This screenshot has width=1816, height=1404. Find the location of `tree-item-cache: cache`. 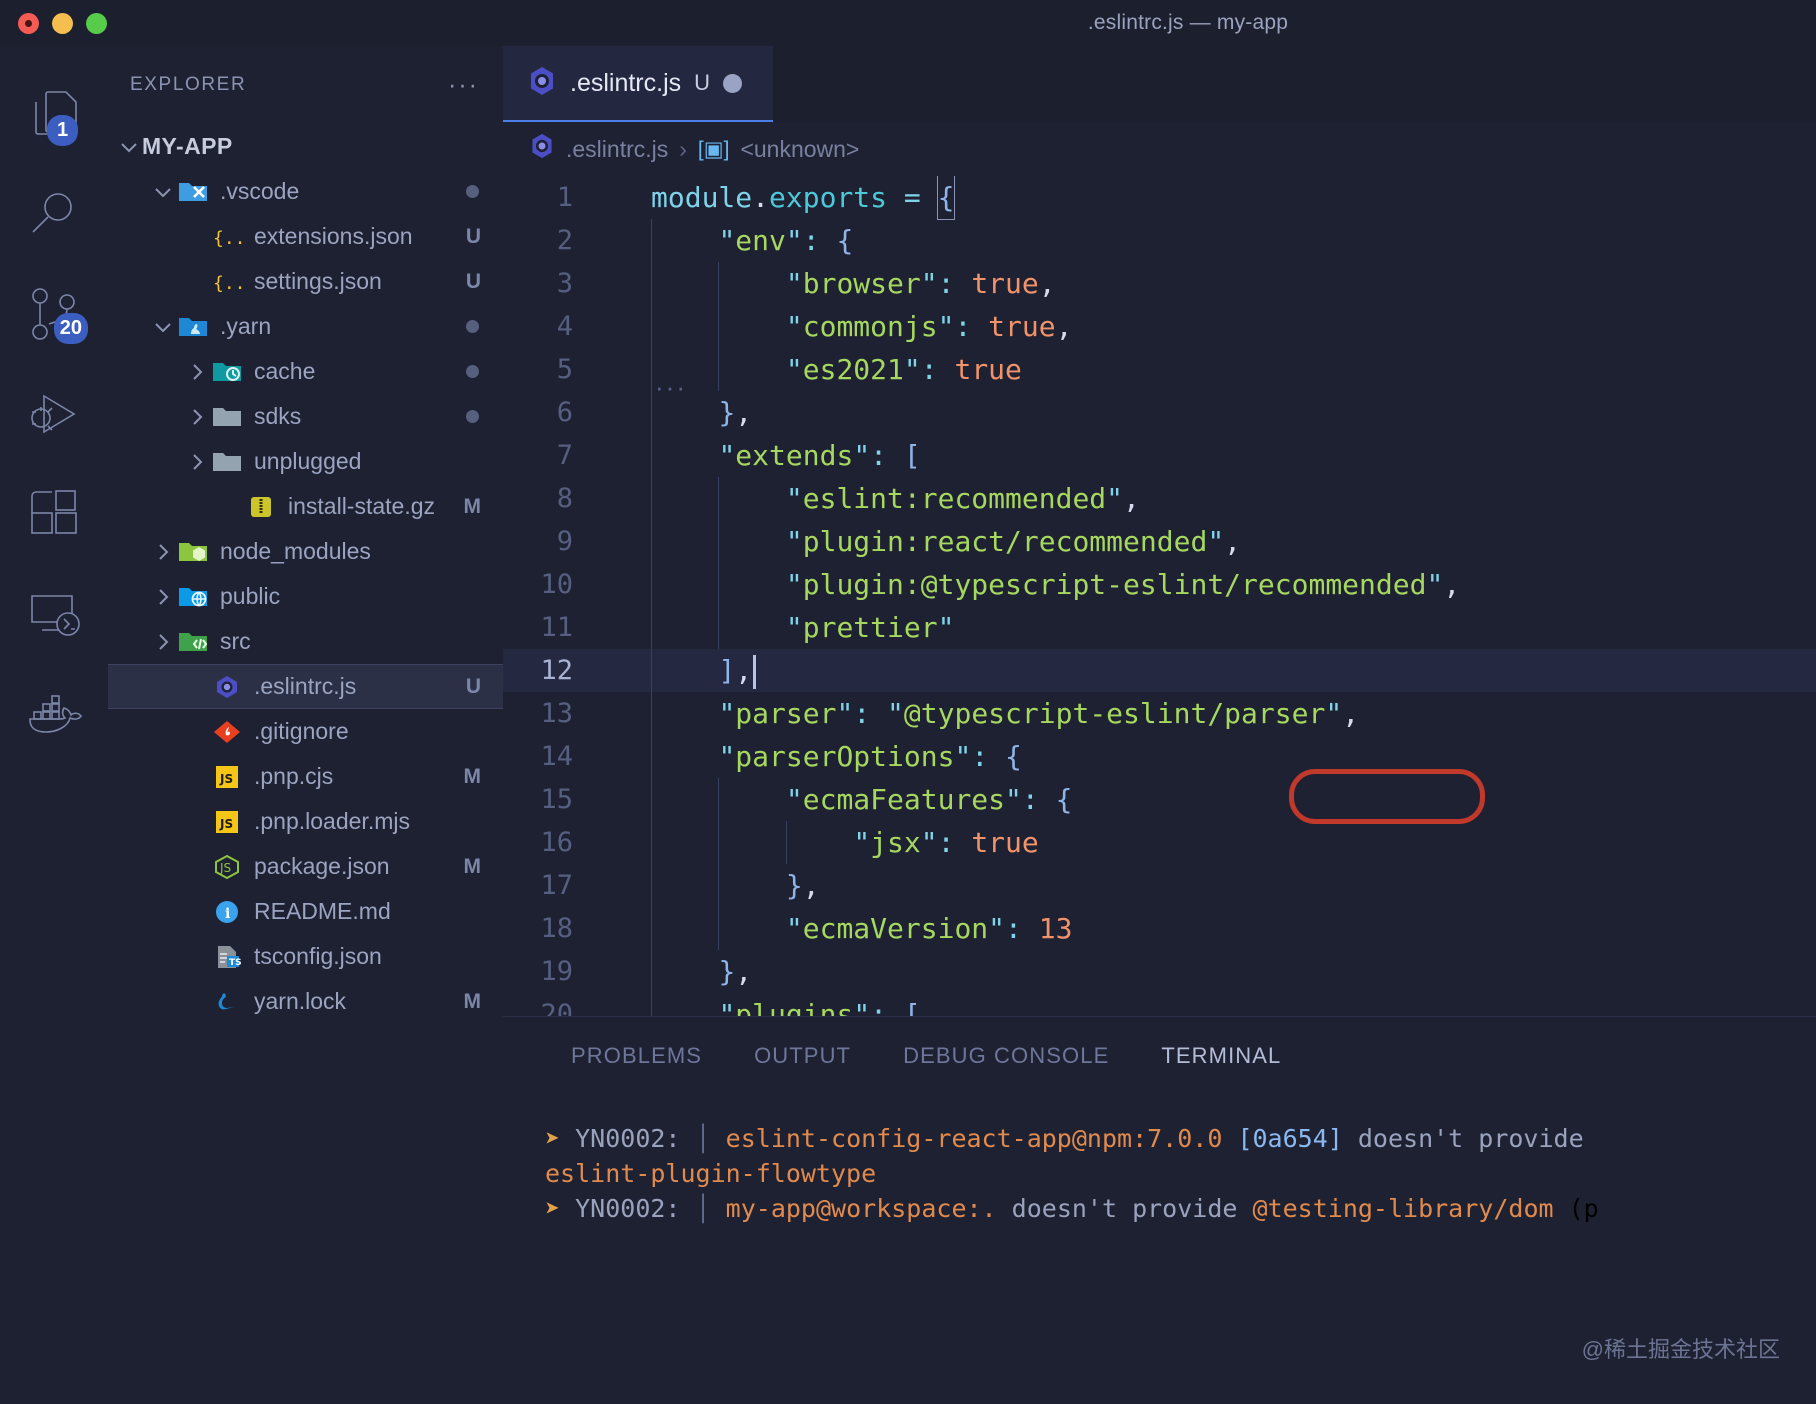

tree-item-cache: cache is located at coordinates (305, 371).